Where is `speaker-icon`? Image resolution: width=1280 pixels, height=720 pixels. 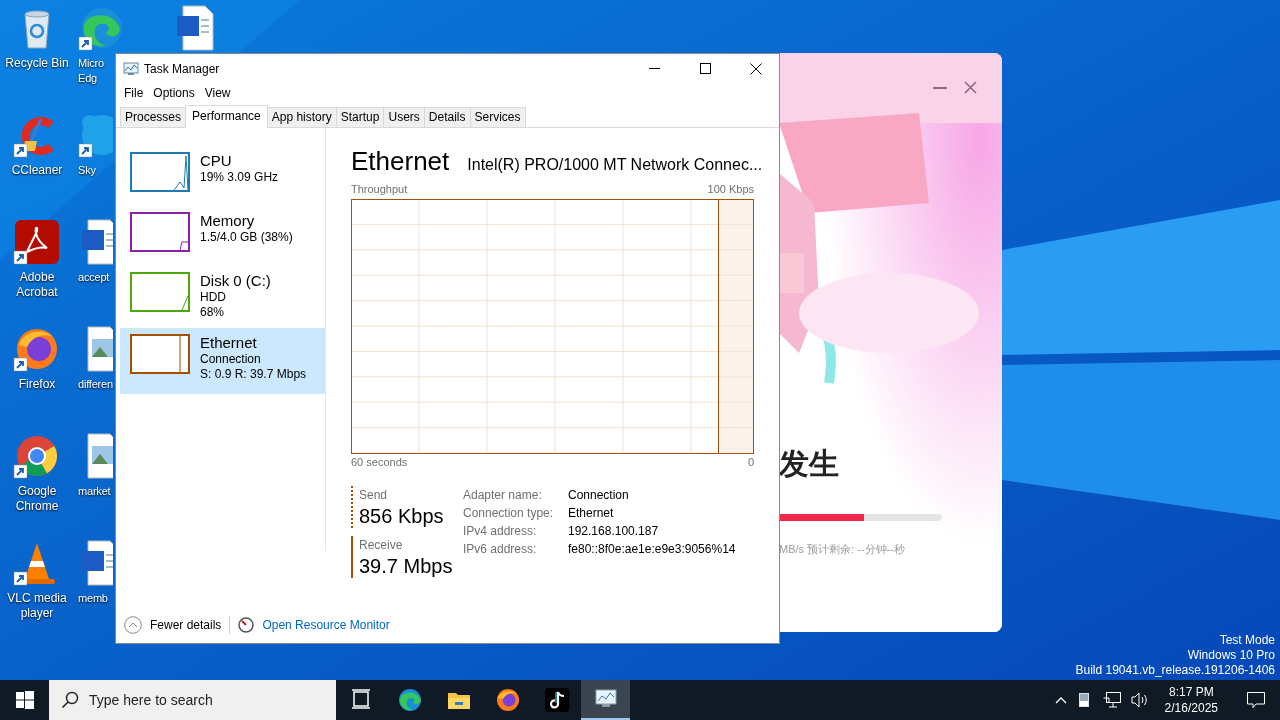 speaker-icon is located at coordinates (1139, 700).